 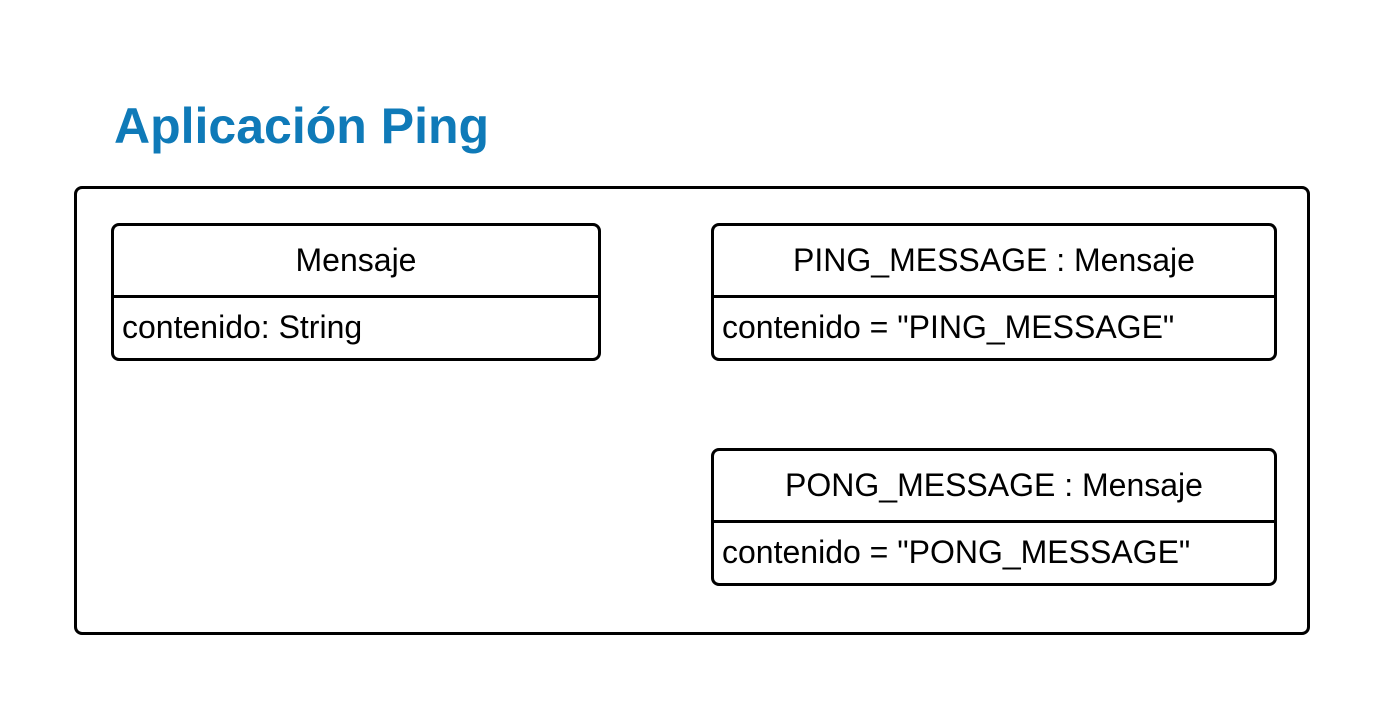 What do you see at coordinates (302, 126) in the screenshot?
I see `diagram-title: Aplicación Ping` at bounding box center [302, 126].